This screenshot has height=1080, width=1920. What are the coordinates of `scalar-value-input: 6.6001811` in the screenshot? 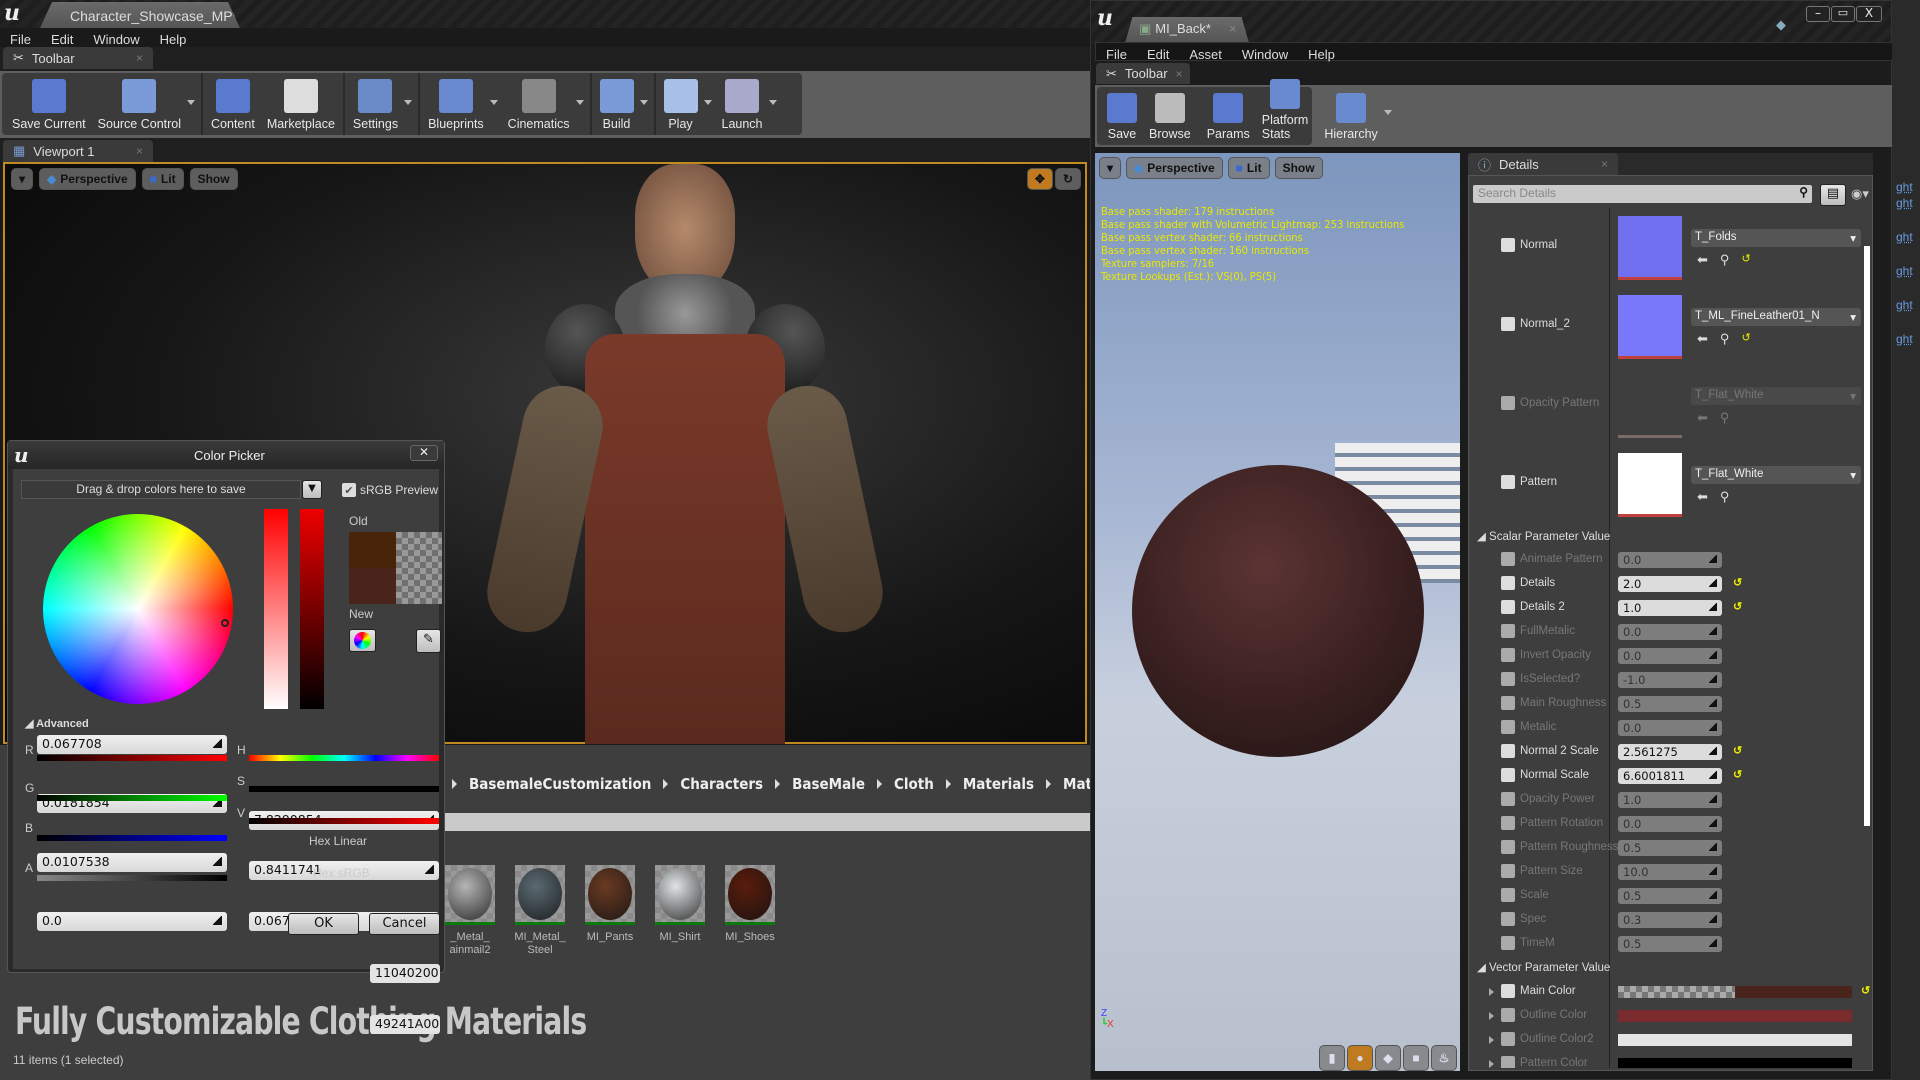 It's located at (1670, 776).